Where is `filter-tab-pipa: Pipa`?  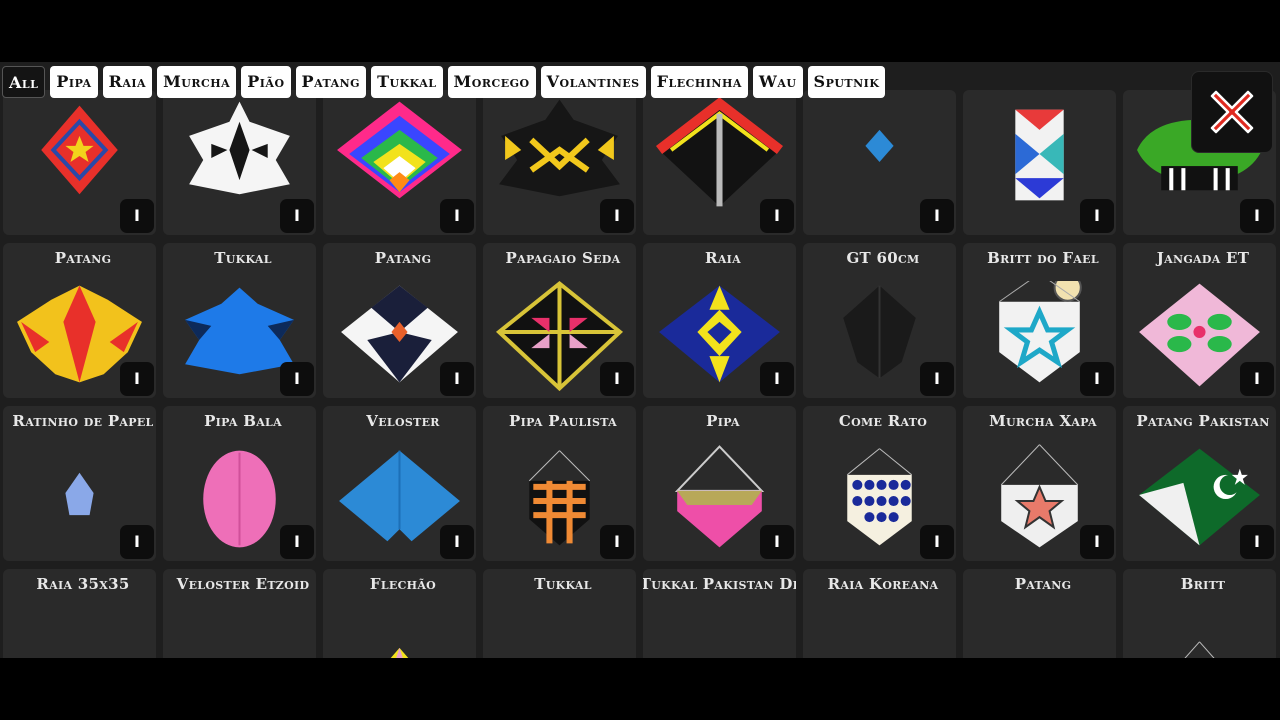
filter-tab-pipa: Pipa is located at coordinates (74, 82).